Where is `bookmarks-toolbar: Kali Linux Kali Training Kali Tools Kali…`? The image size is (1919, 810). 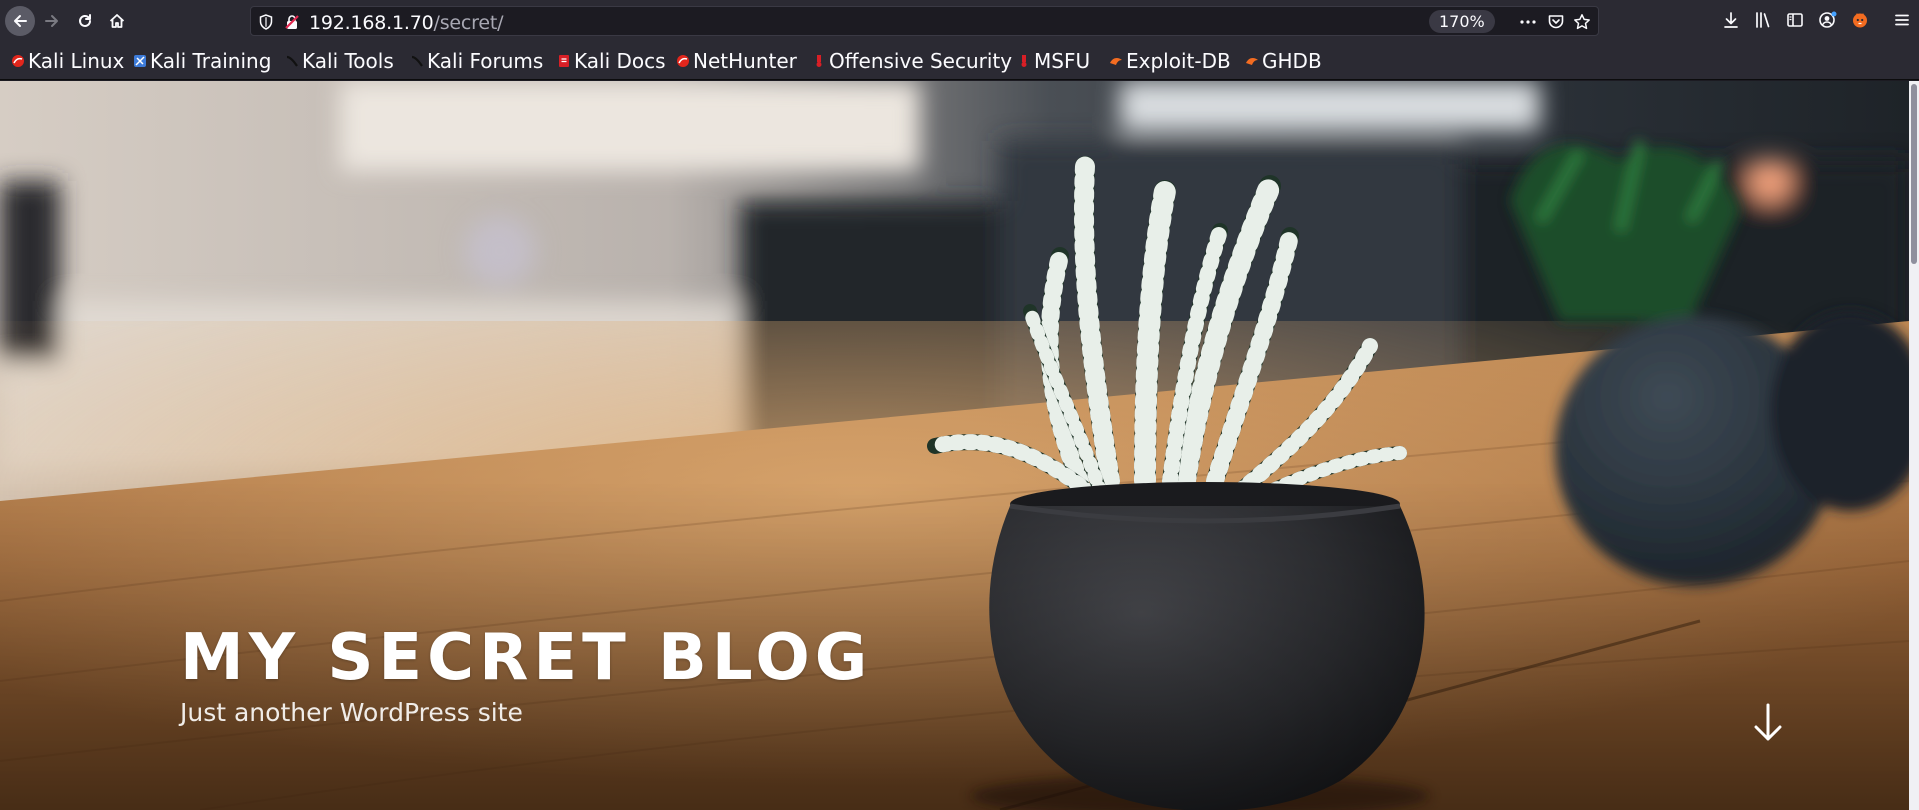
bookmarks-toolbar: Kali Linux Kali Training Kali Tools Kali… is located at coordinates (959, 61).